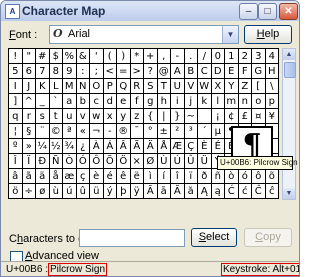 The height and width of the screenshot is (277, 320). Describe the element at coordinates (151, 131) in the screenshot. I see `char-cell: °` at that location.